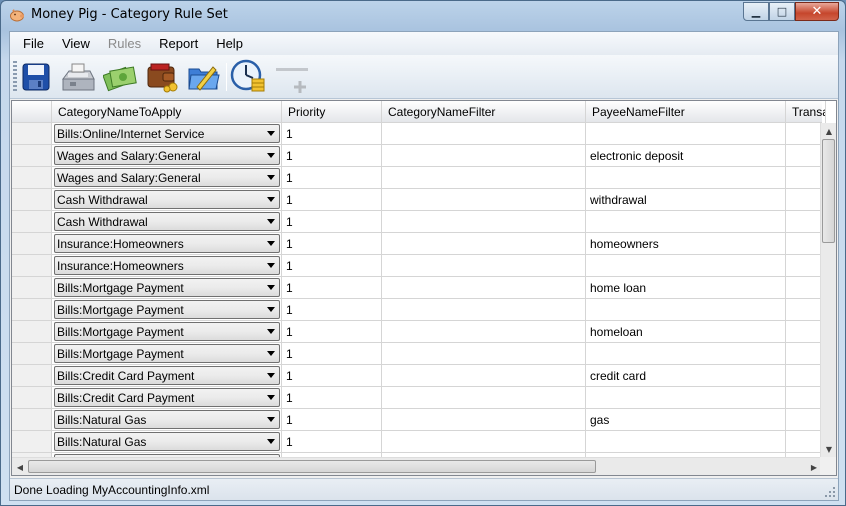 The image size is (846, 506). What do you see at coordinates (312, 466) in the screenshot?
I see `horizontal-scroll-thumb` at bounding box center [312, 466].